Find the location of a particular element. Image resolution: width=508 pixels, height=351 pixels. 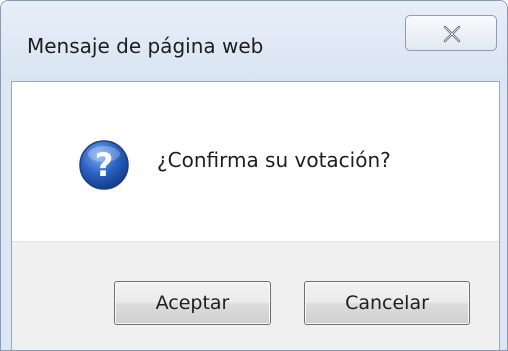

close-icon is located at coordinates (452, 34).